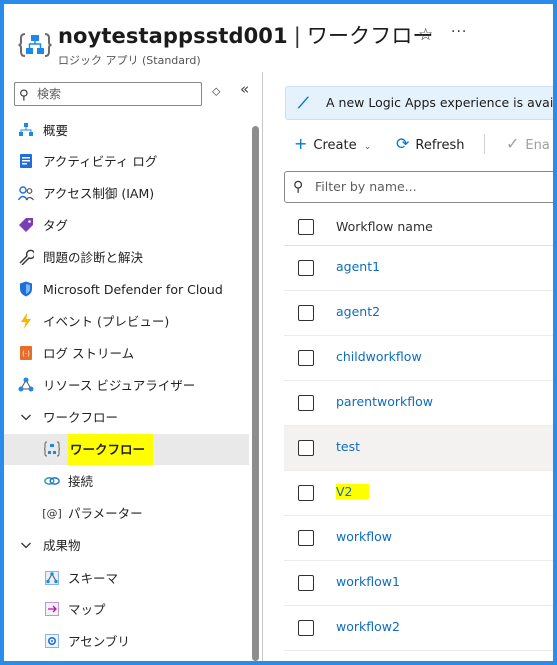 This screenshot has height=665, width=557. Describe the element at coordinates (126, 257) in the screenshot. I see `sidebar-item-diagnose: 問題の診断と解決` at that location.